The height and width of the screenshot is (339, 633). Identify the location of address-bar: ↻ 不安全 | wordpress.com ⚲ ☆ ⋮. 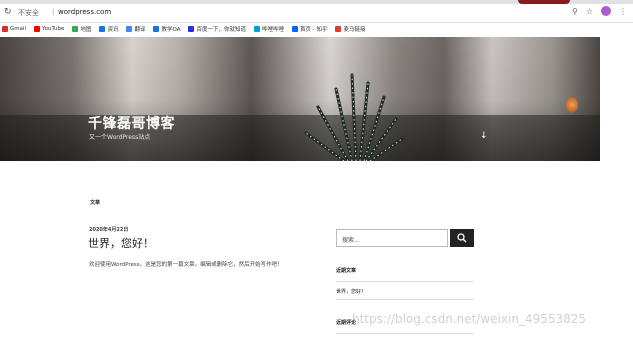
(316, 13).